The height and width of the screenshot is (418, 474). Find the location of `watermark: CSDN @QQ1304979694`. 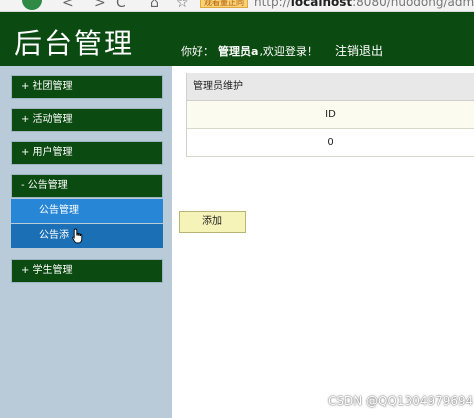

watermark: CSDN @QQ1304979694 is located at coordinates (401, 401).